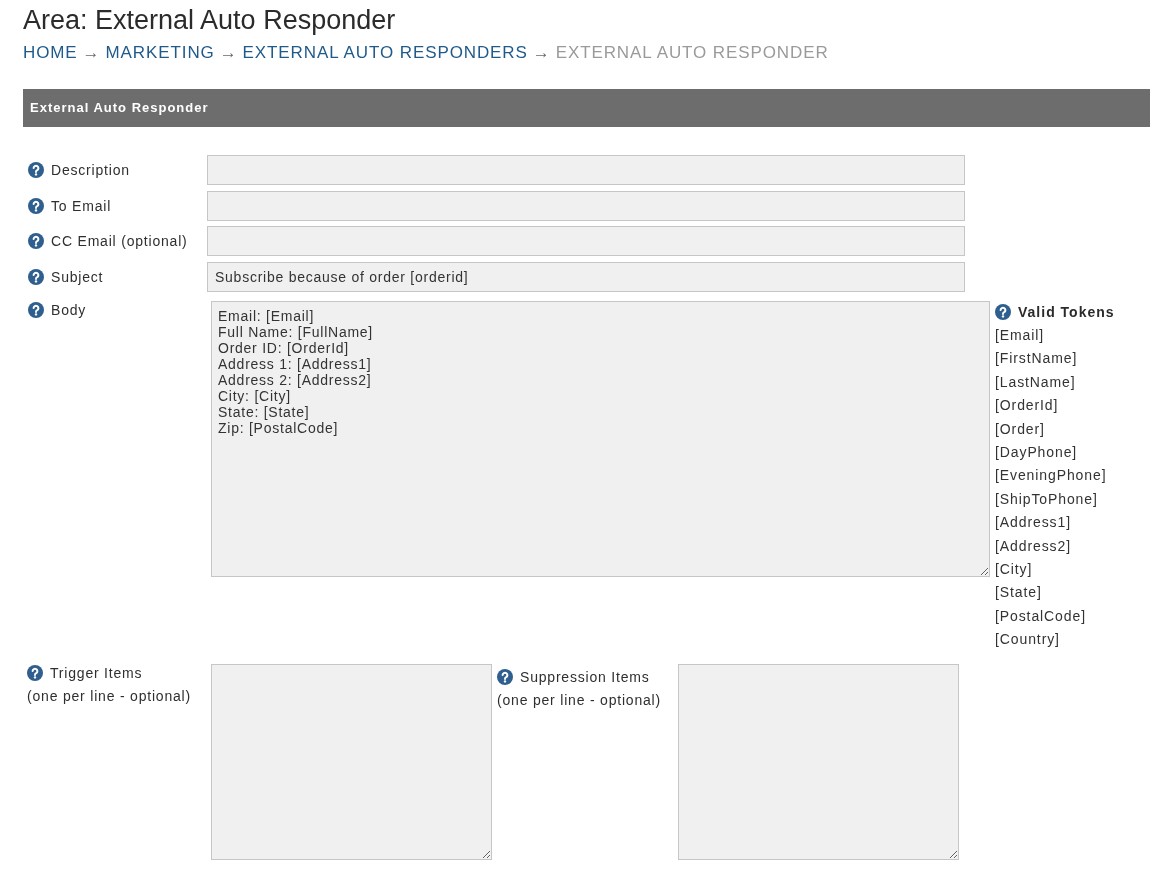 The height and width of the screenshot is (878, 1150). Describe the element at coordinates (1036, 382) in the screenshot. I see `token-text: [LastName]` at that location.